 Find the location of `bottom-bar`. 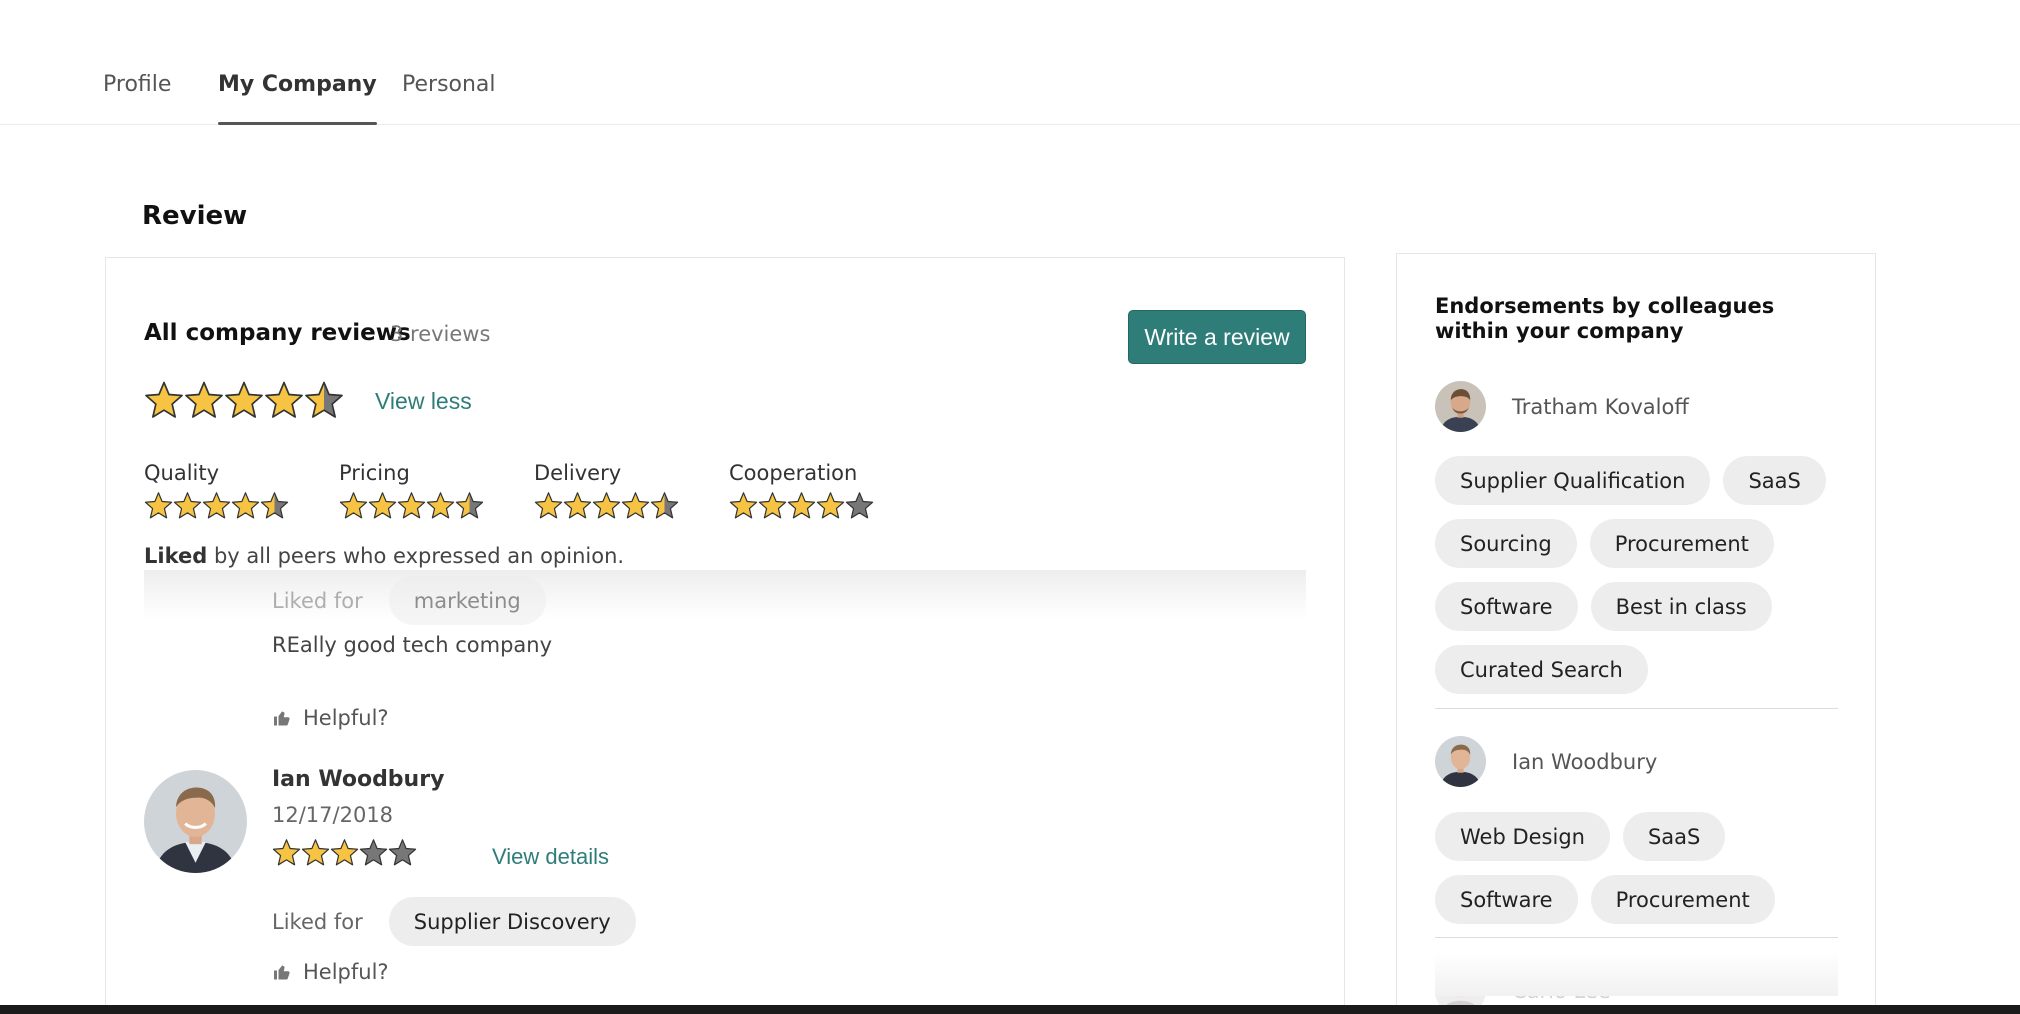

bottom-bar is located at coordinates (1010, 1009).